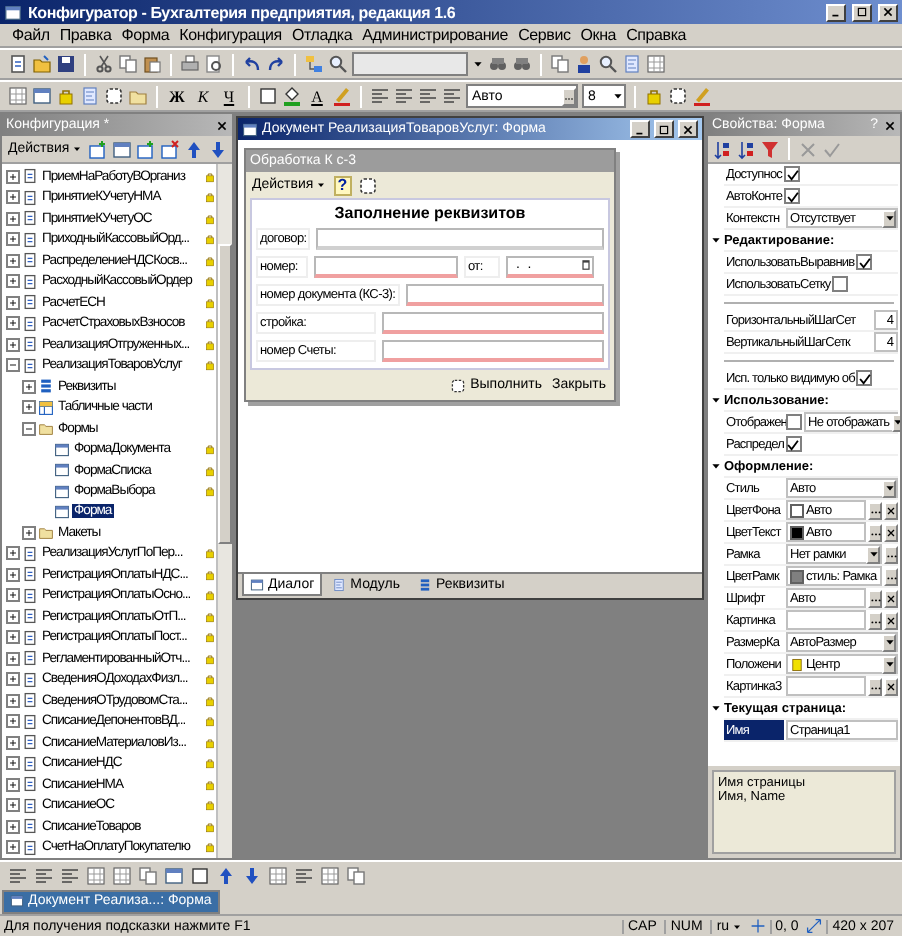 The width and height of the screenshot is (902, 936). Describe the element at coordinates (656, 35) in the screenshot. I see `menu-item: Справка` at that location.